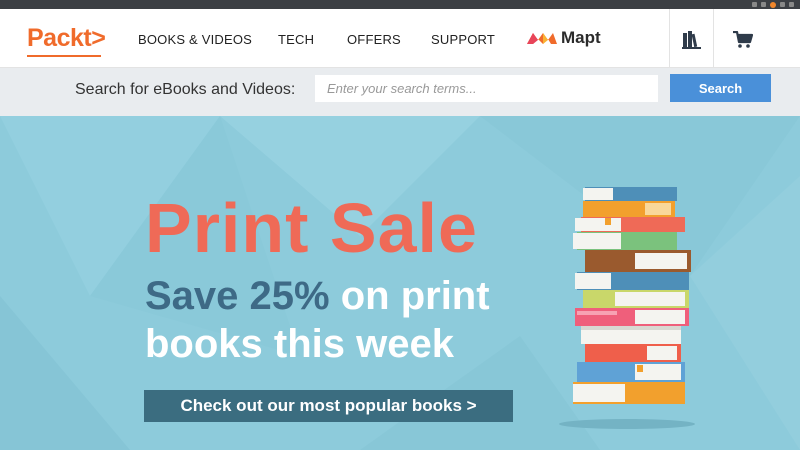  What do you see at coordinates (299, 344) in the screenshot?
I see `banner-subheadline-line2: books this week` at bounding box center [299, 344].